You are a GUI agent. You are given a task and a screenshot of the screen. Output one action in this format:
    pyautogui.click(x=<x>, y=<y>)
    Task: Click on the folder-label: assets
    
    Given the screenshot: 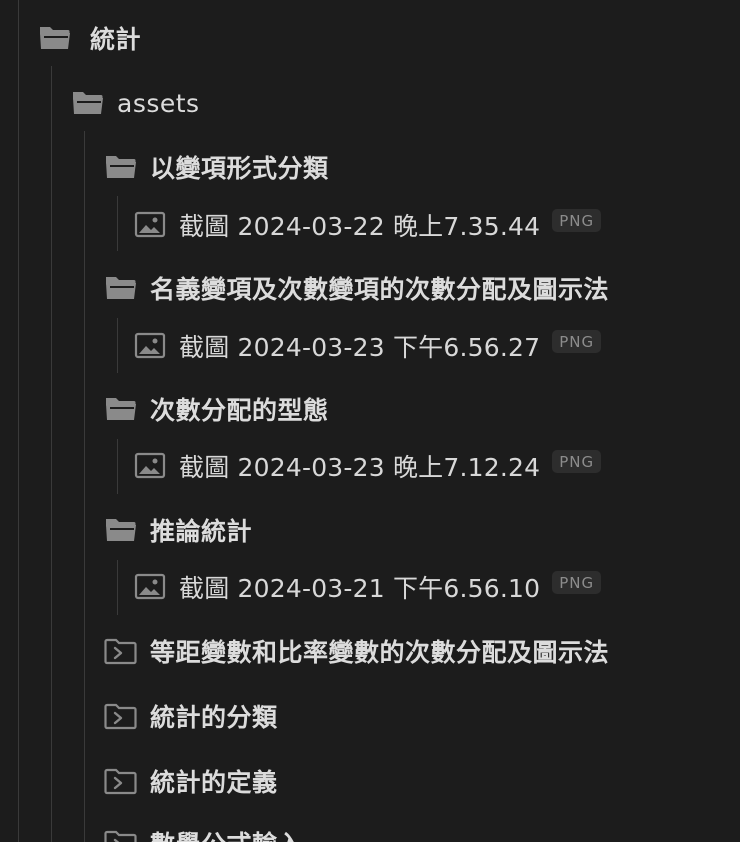 What is the action you would take?
    pyautogui.click(x=158, y=103)
    